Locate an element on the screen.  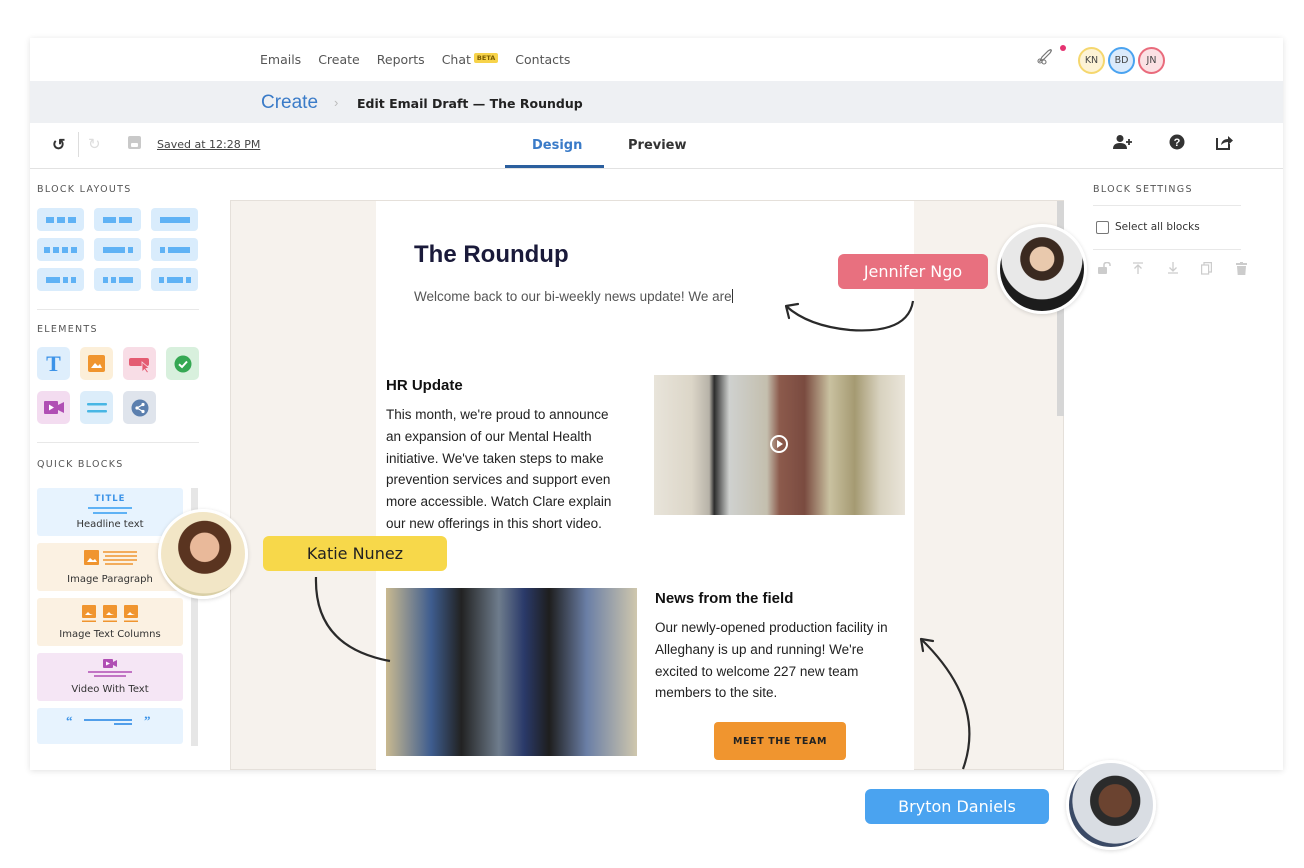
layout-narrow-wide is located at coordinates (174, 249).